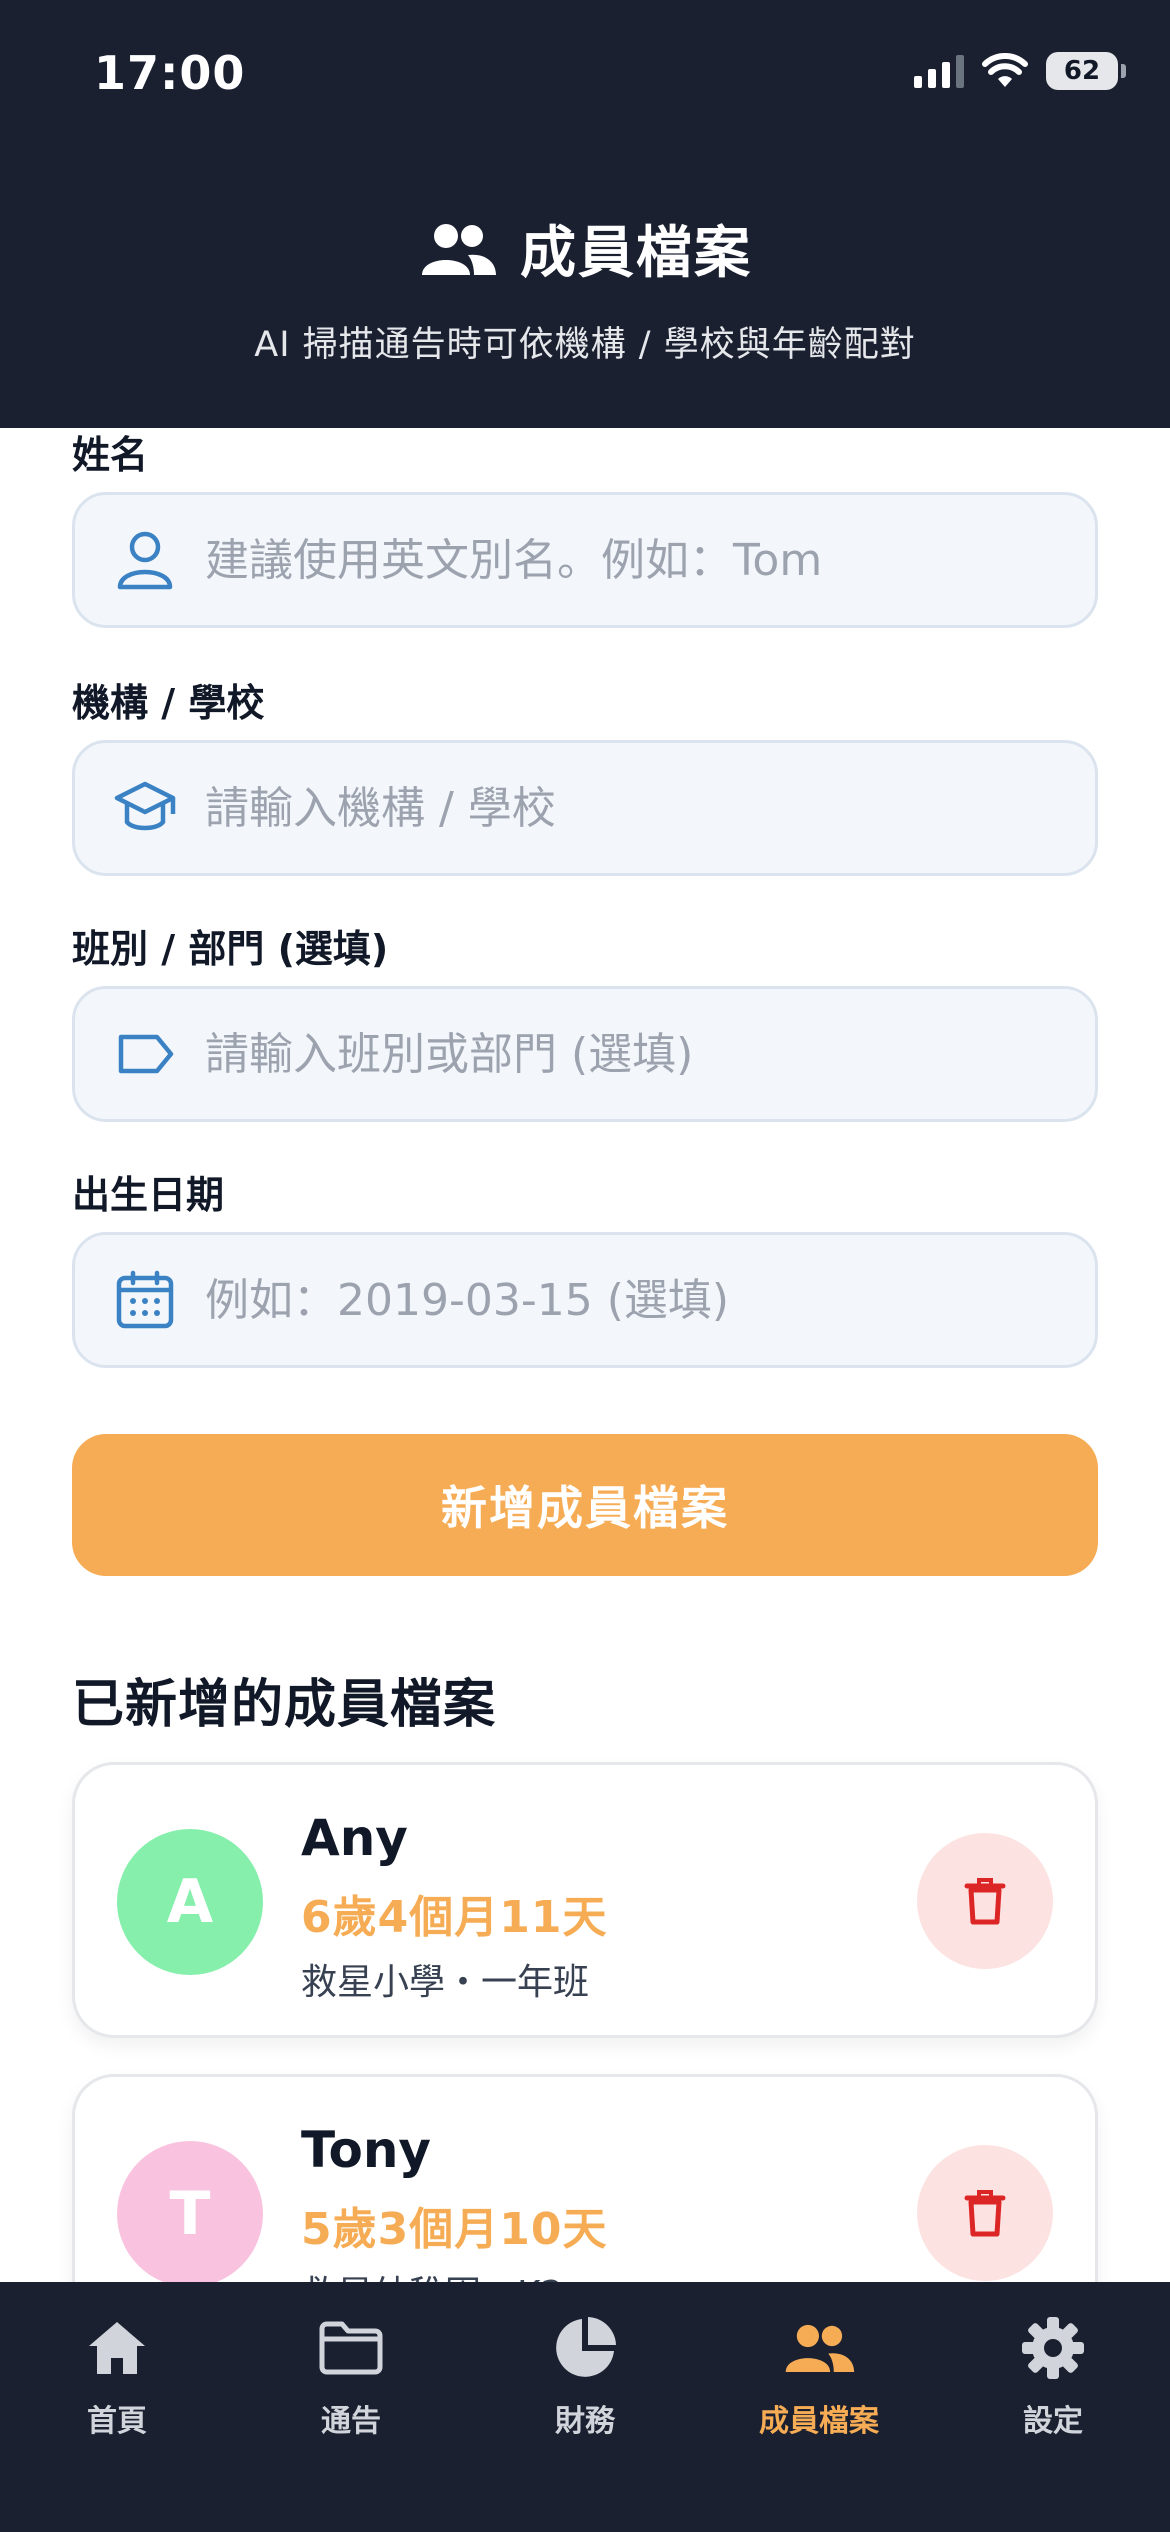 Image resolution: width=1170 pixels, height=2532 pixels. I want to click on avatar: T, so click(190, 2214).